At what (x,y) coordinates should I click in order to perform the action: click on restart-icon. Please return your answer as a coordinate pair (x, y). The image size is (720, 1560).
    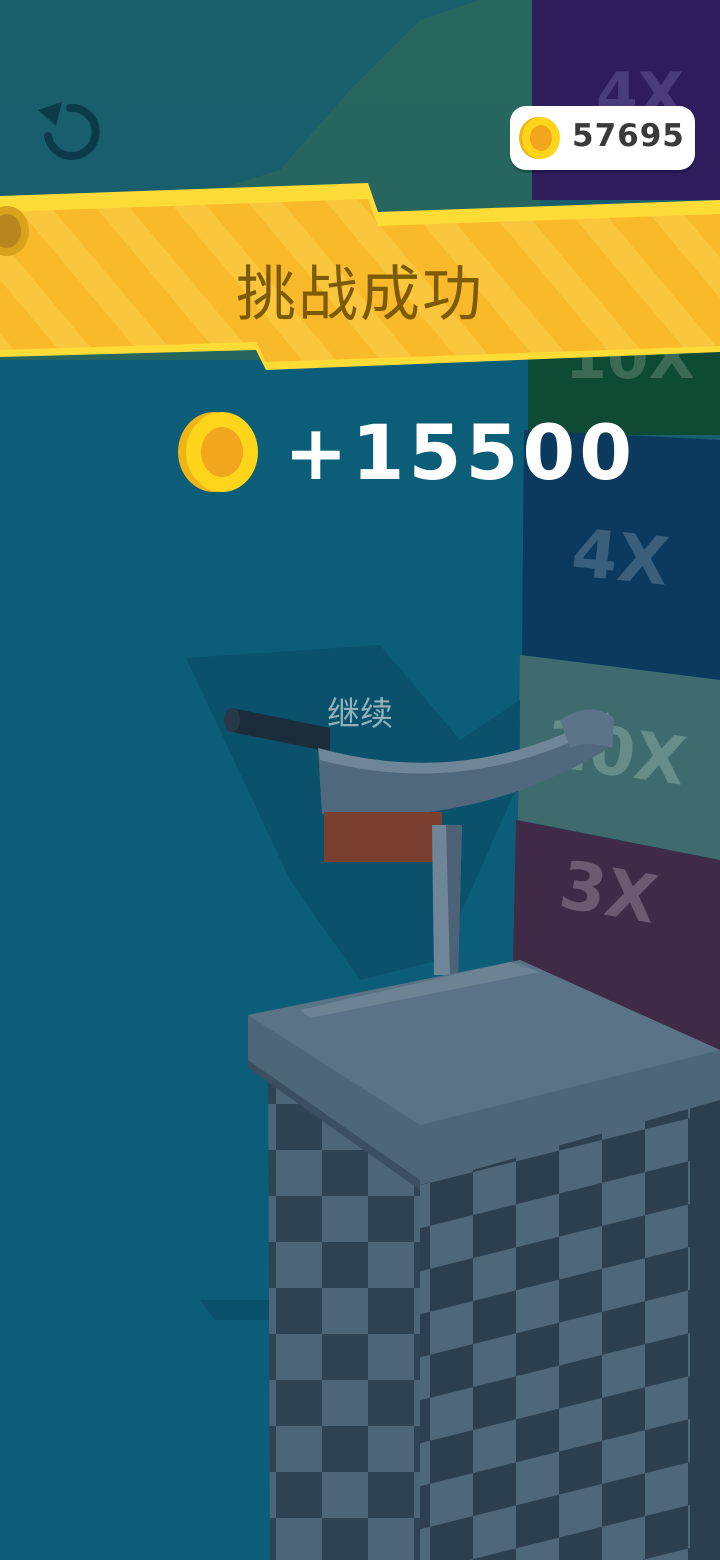
    Looking at the image, I should click on (70, 131).